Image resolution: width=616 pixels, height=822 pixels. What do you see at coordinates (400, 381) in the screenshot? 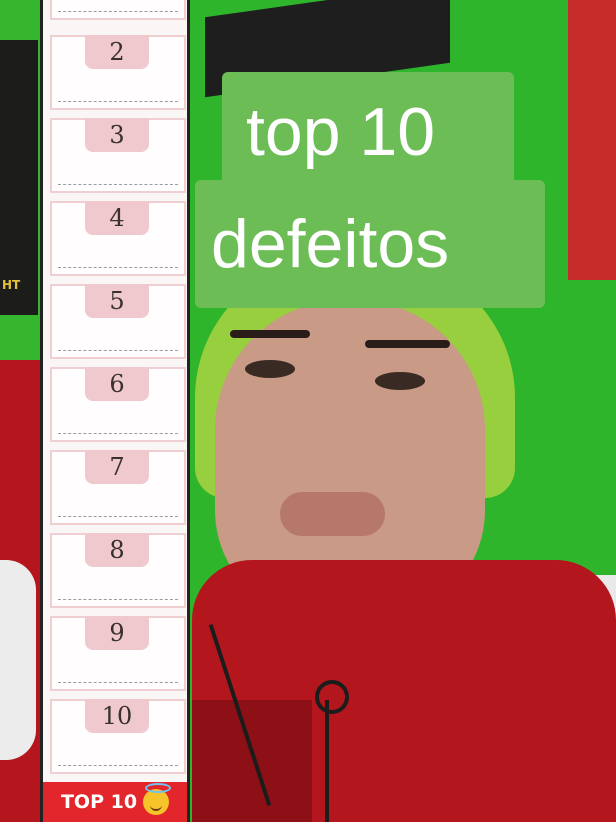
I see `right-eye` at bounding box center [400, 381].